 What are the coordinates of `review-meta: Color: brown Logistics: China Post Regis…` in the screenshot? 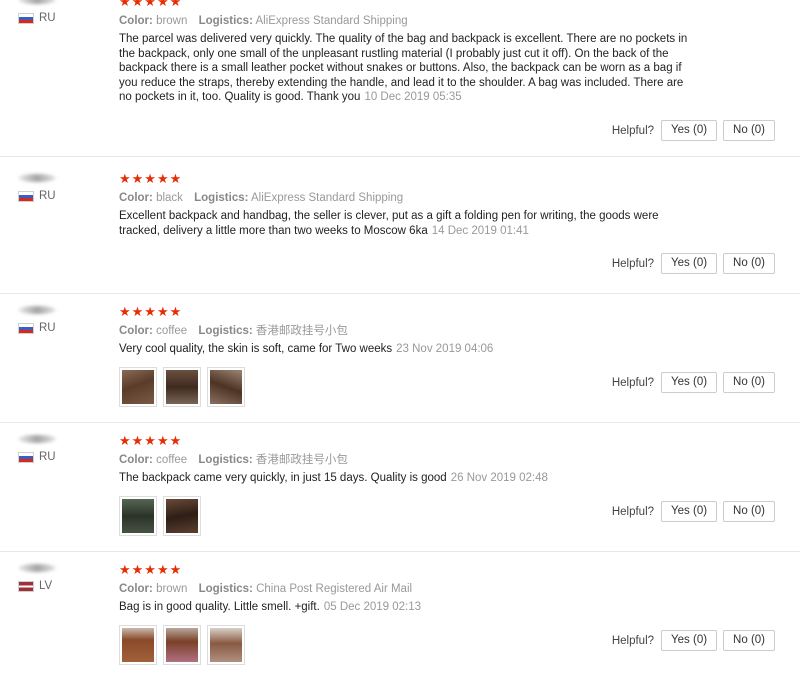 It's located at (404, 589).